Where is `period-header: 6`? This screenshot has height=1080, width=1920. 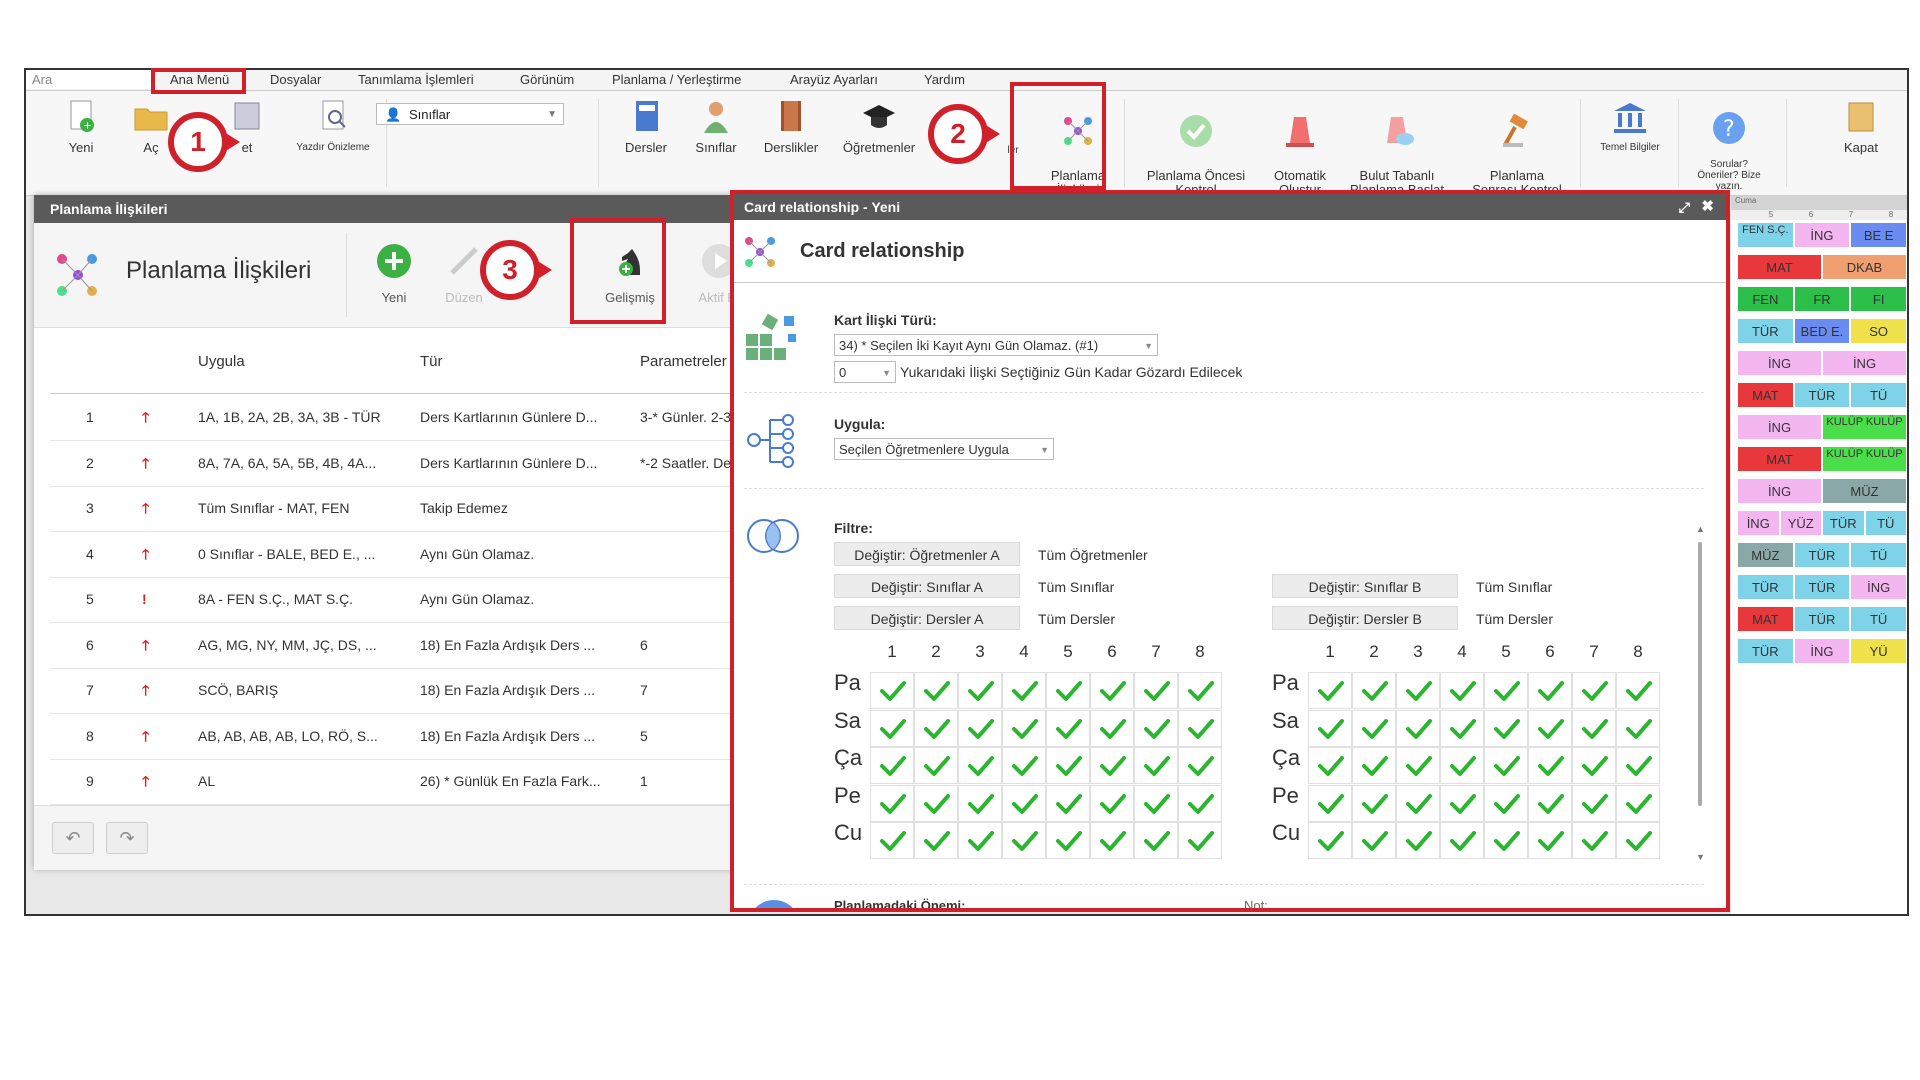
period-header: 6 is located at coordinates (1112, 652).